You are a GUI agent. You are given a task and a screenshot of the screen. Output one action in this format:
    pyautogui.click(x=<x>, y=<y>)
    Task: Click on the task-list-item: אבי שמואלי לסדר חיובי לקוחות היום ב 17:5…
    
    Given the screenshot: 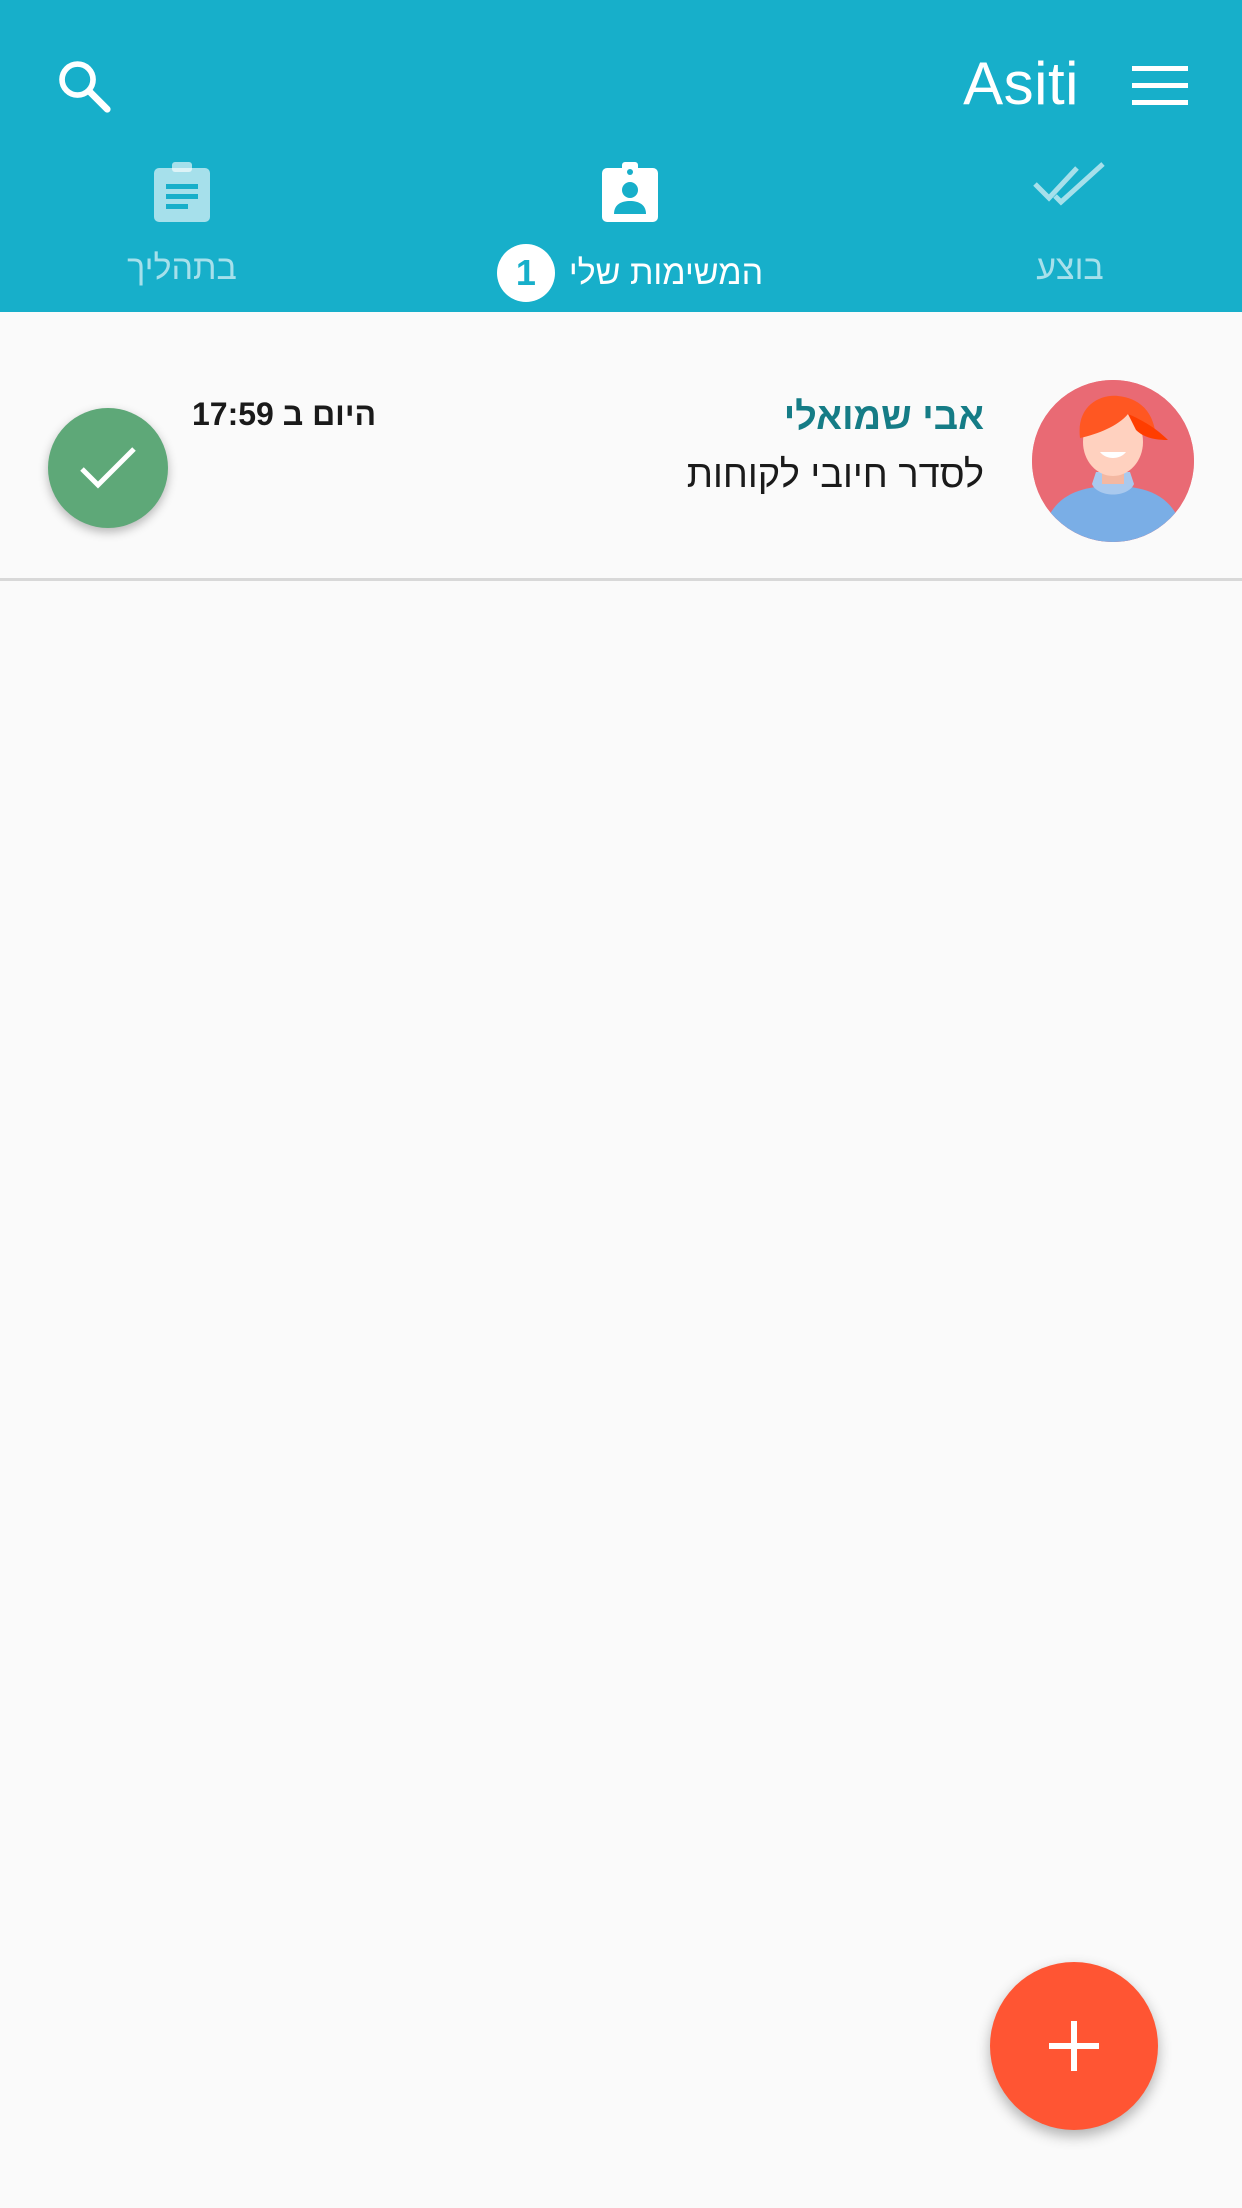 What is the action you would take?
    pyautogui.click(x=621, y=446)
    